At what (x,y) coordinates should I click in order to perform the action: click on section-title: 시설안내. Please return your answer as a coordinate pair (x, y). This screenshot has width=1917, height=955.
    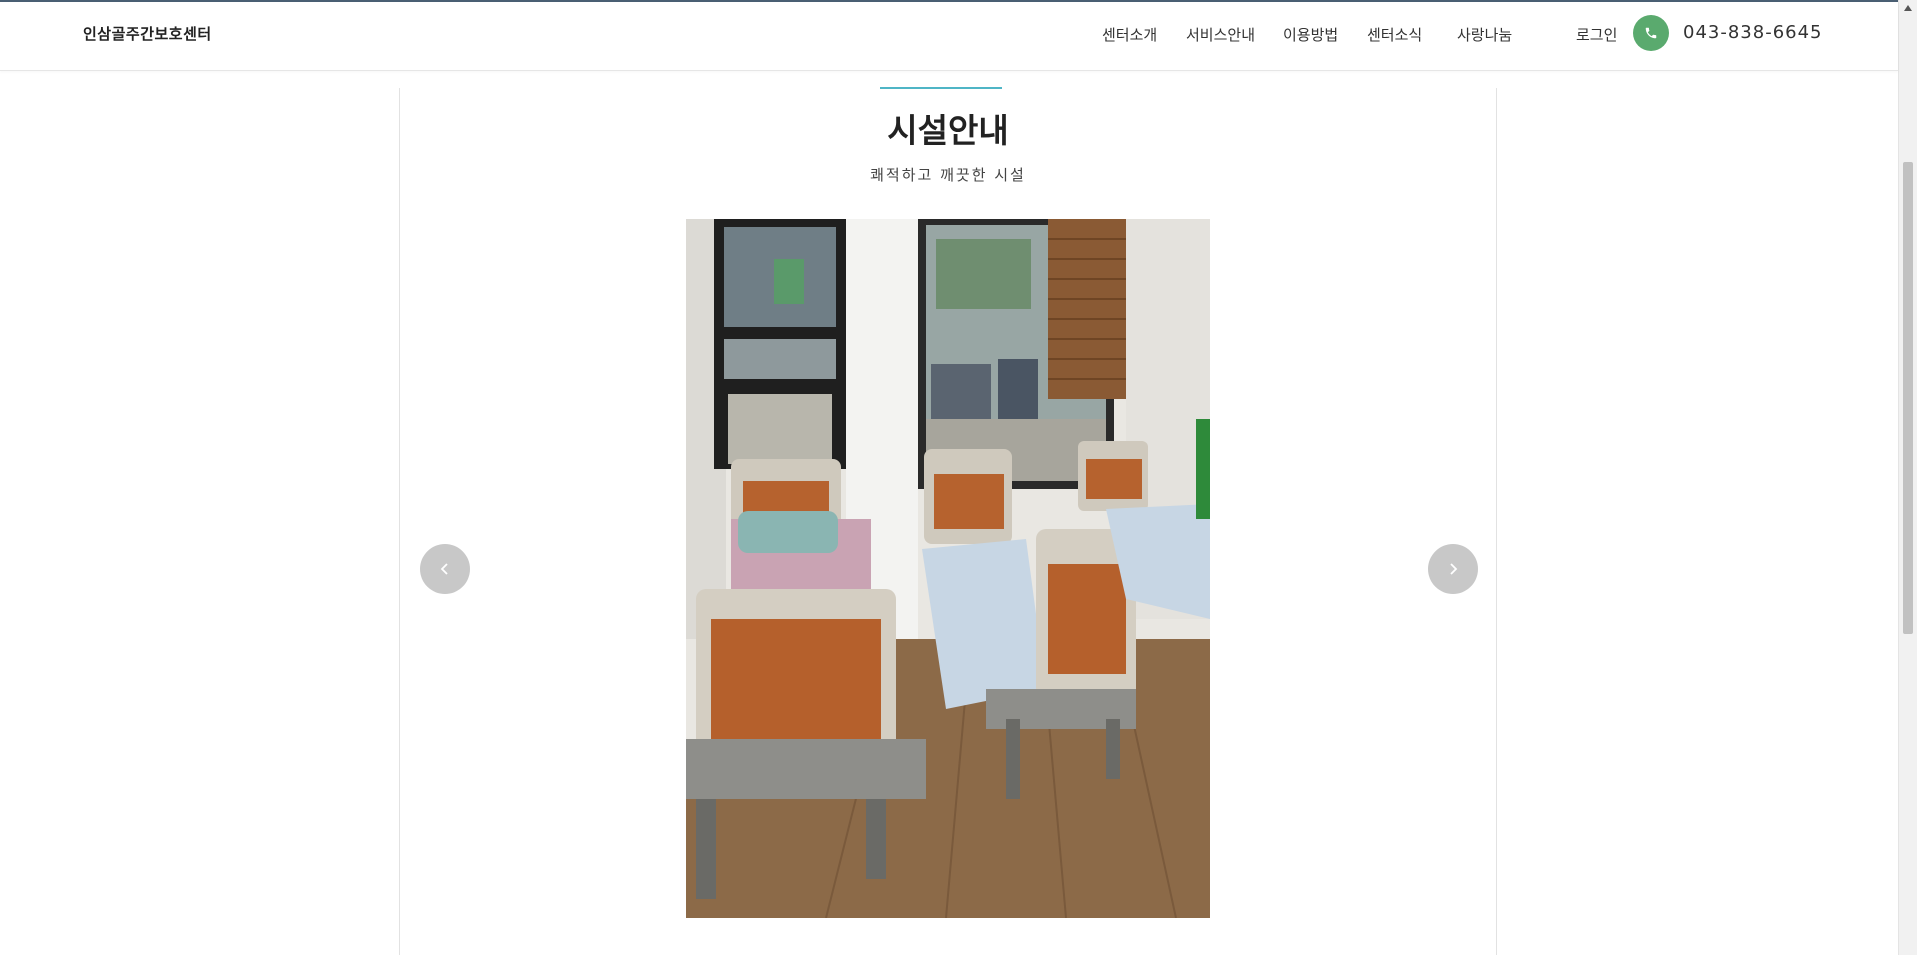
    Looking at the image, I should click on (948, 130).